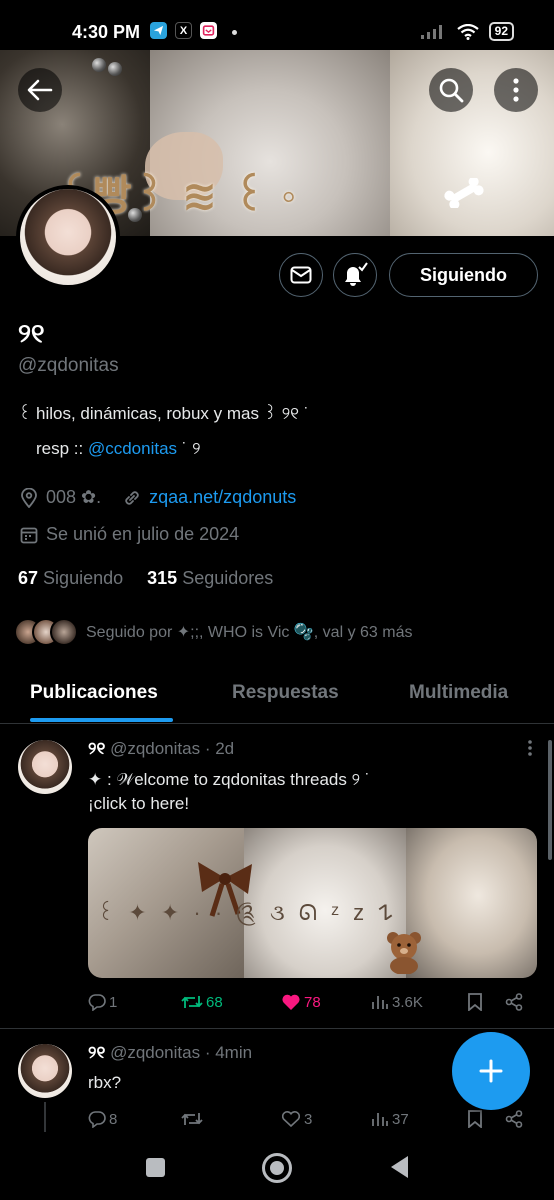 The height and width of the screenshot is (1200, 554). I want to click on link-icon, so click(132, 497).